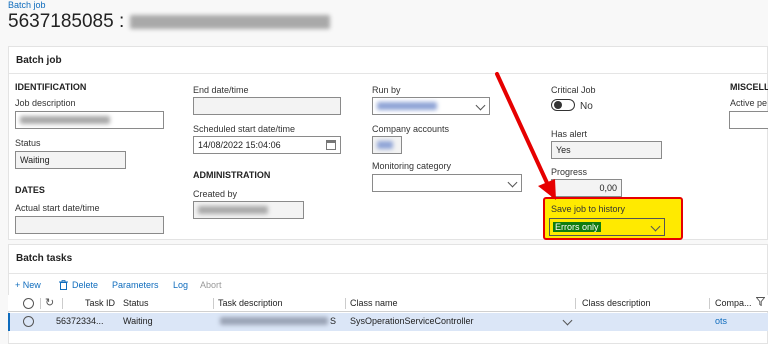 The height and width of the screenshot is (344, 768). What do you see at coordinates (138, 321) in the screenshot?
I see `cell-status: Waiting` at bounding box center [138, 321].